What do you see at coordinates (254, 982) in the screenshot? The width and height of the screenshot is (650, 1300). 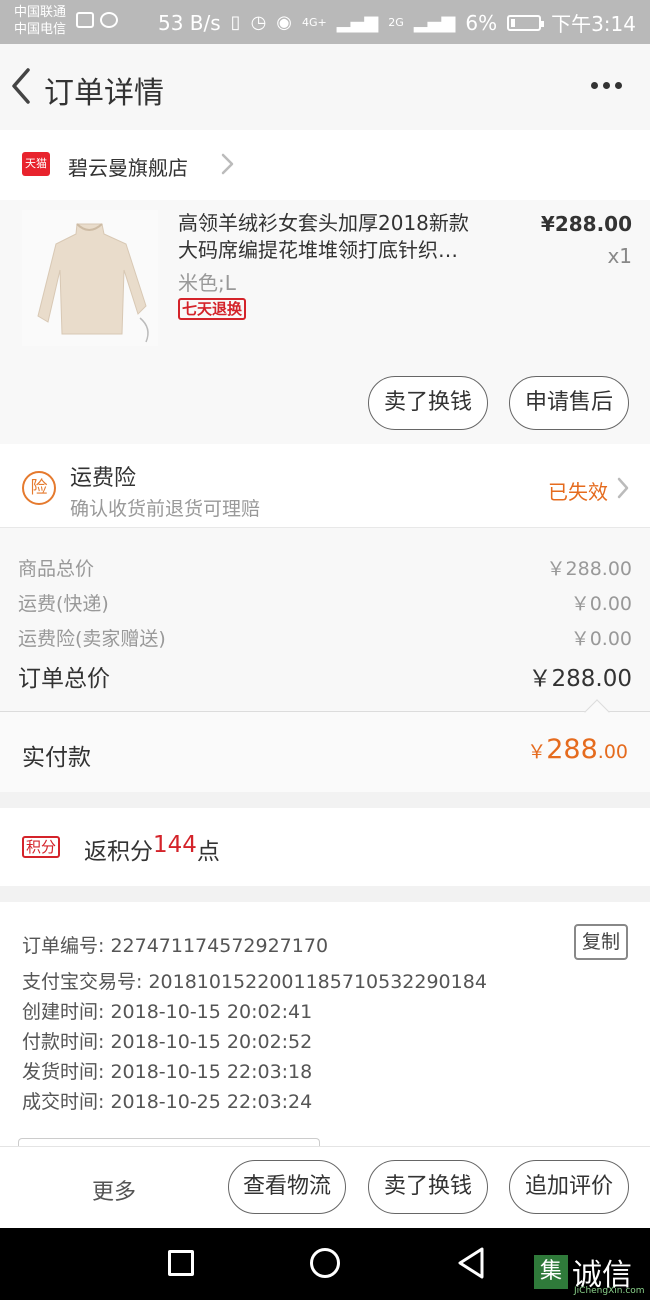 I see `alipay-trade-number: 支付宝交易号: 2018101522001185710532290184` at bounding box center [254, 982].